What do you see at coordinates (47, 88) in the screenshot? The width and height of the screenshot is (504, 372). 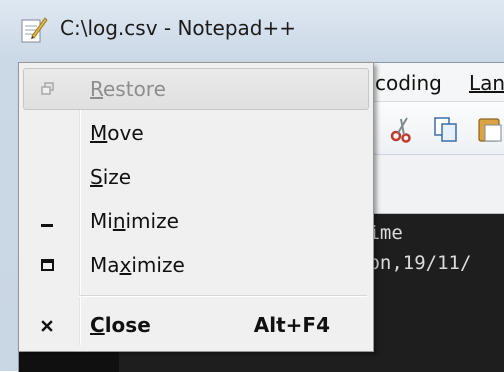 I see `restore-icon` at bounding box center [47, 88].